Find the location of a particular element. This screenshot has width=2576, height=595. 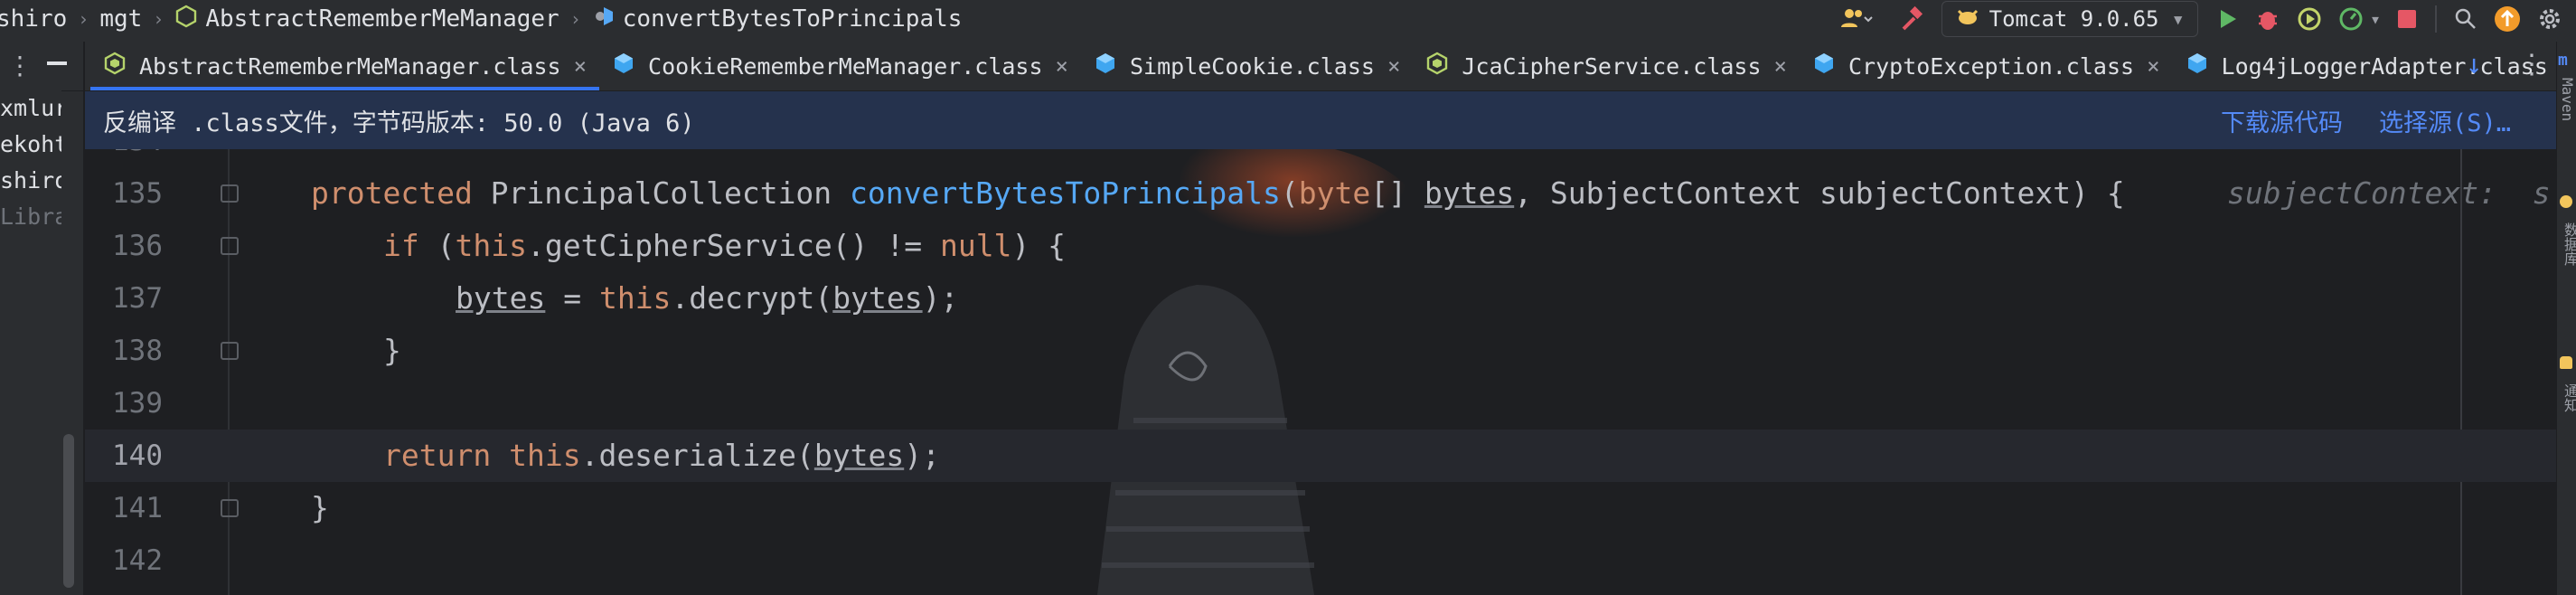

code-text: if (this.getCipherService() != null) { is located at coordinates (725, 245).